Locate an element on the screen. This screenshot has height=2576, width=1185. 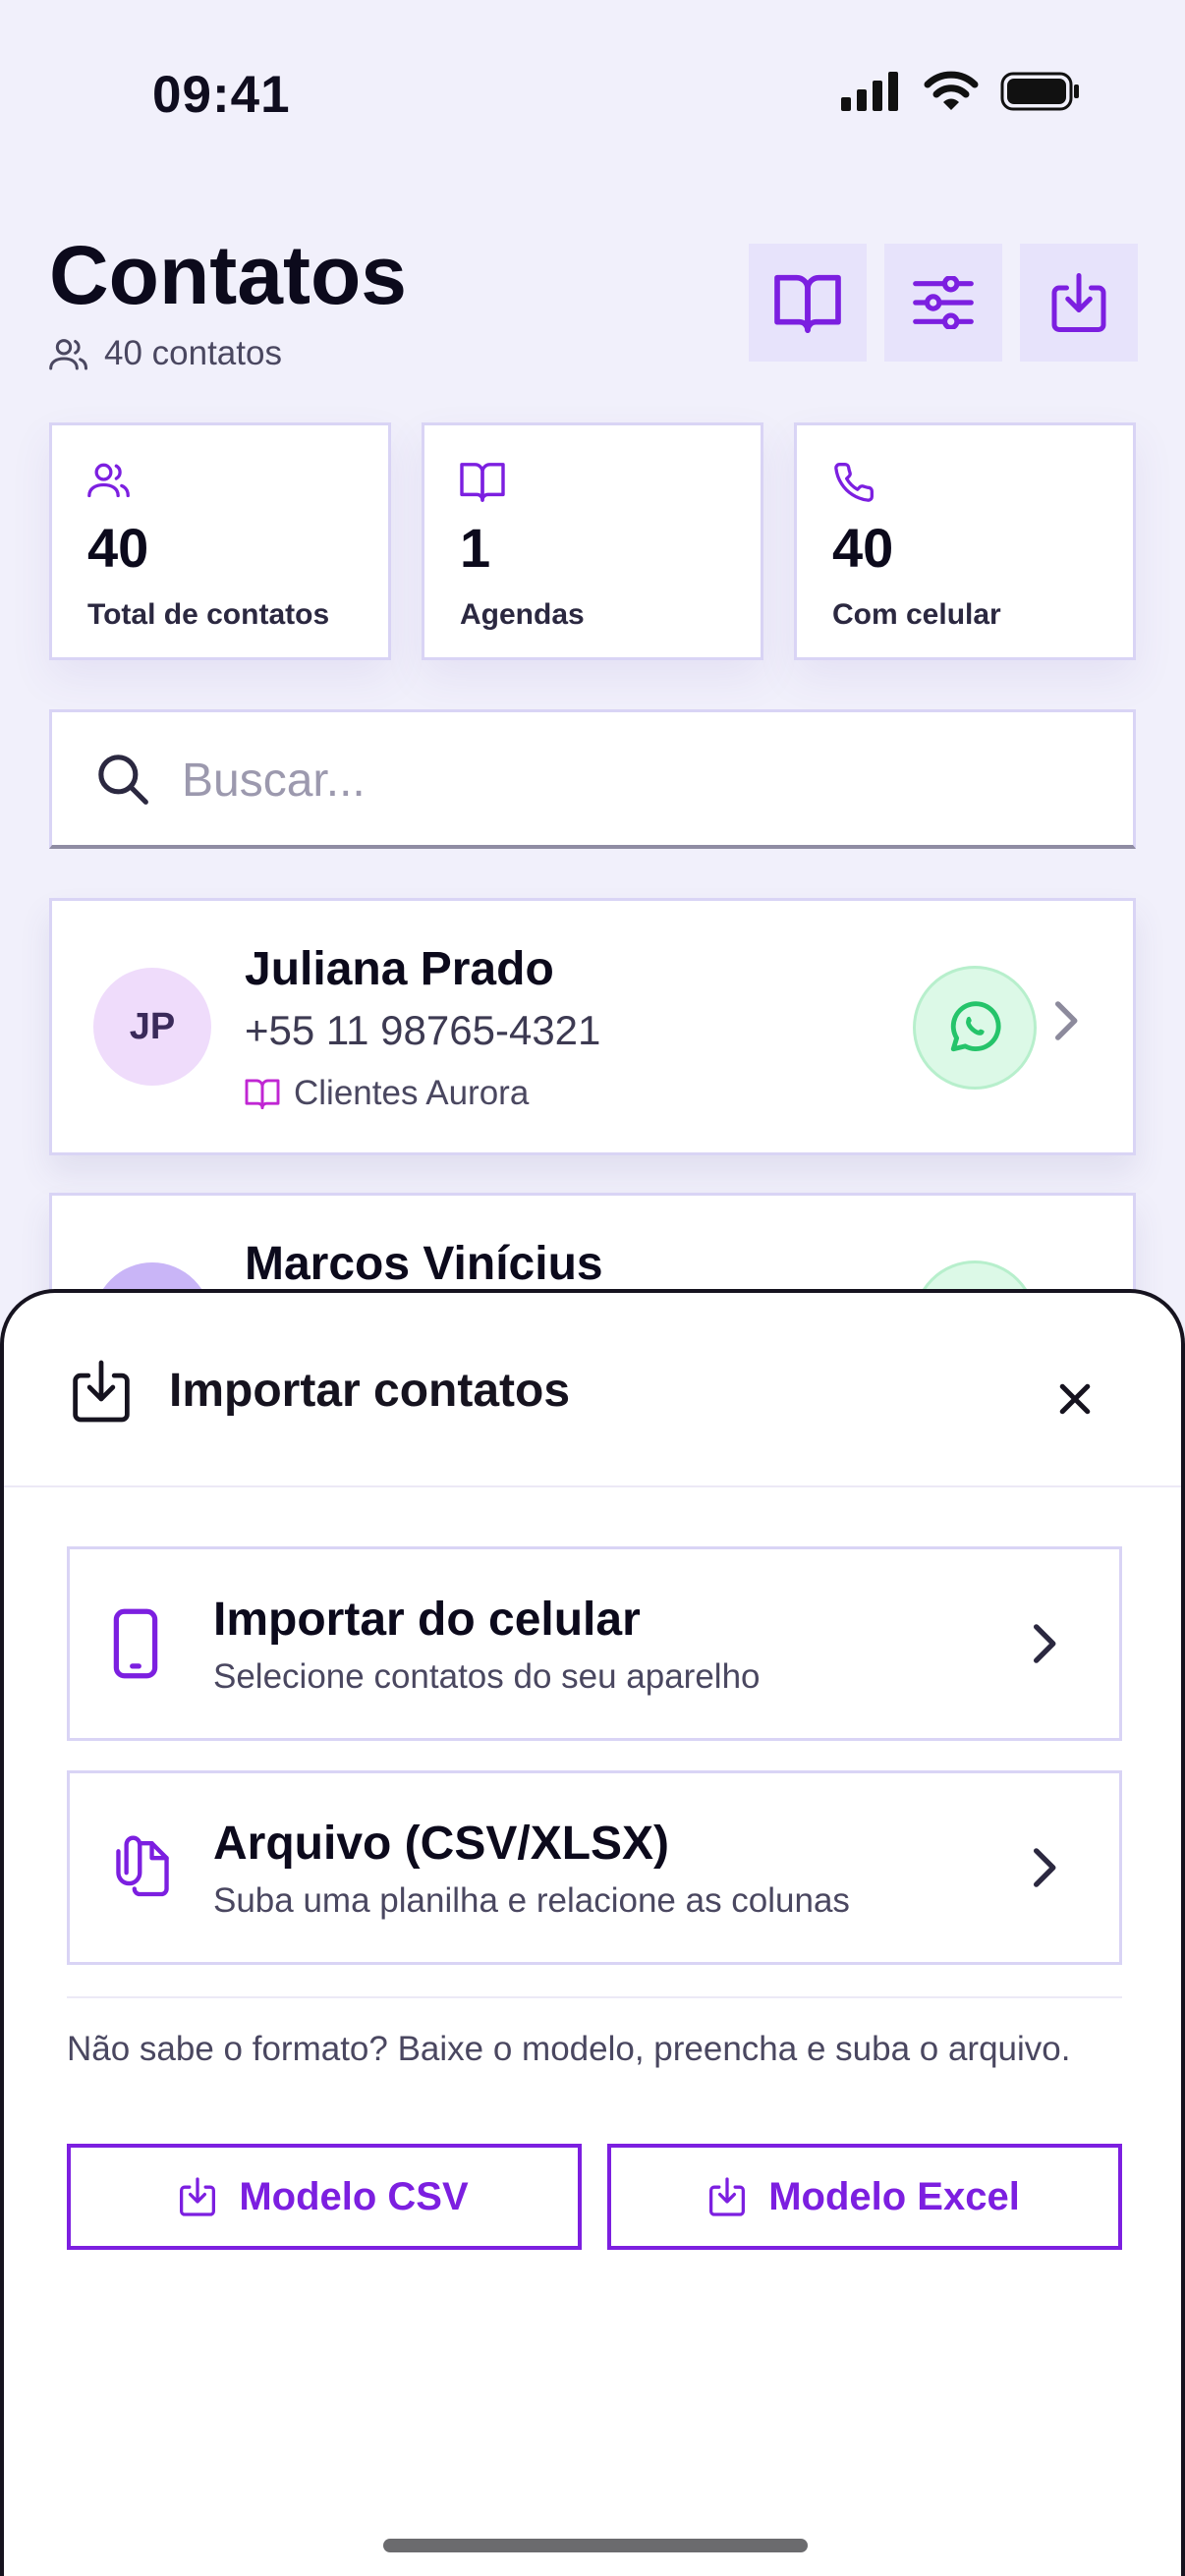
filters-button is located at coordinates (943, 303).